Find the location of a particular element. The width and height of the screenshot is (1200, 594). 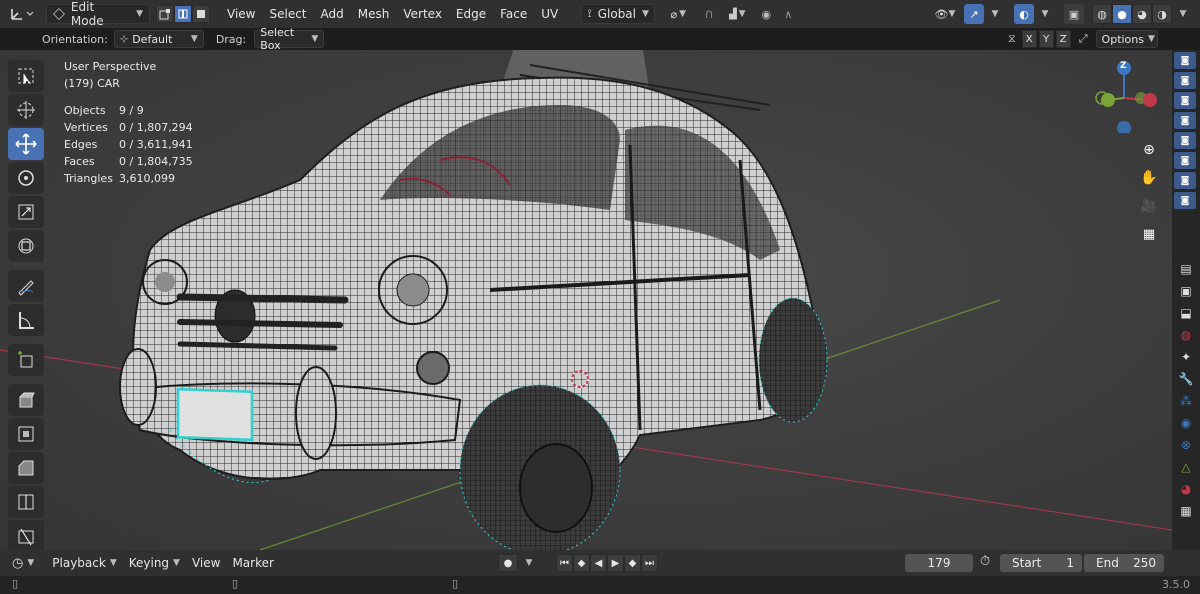

menu-vertex: Vertex is located at coordinates (422, 14).